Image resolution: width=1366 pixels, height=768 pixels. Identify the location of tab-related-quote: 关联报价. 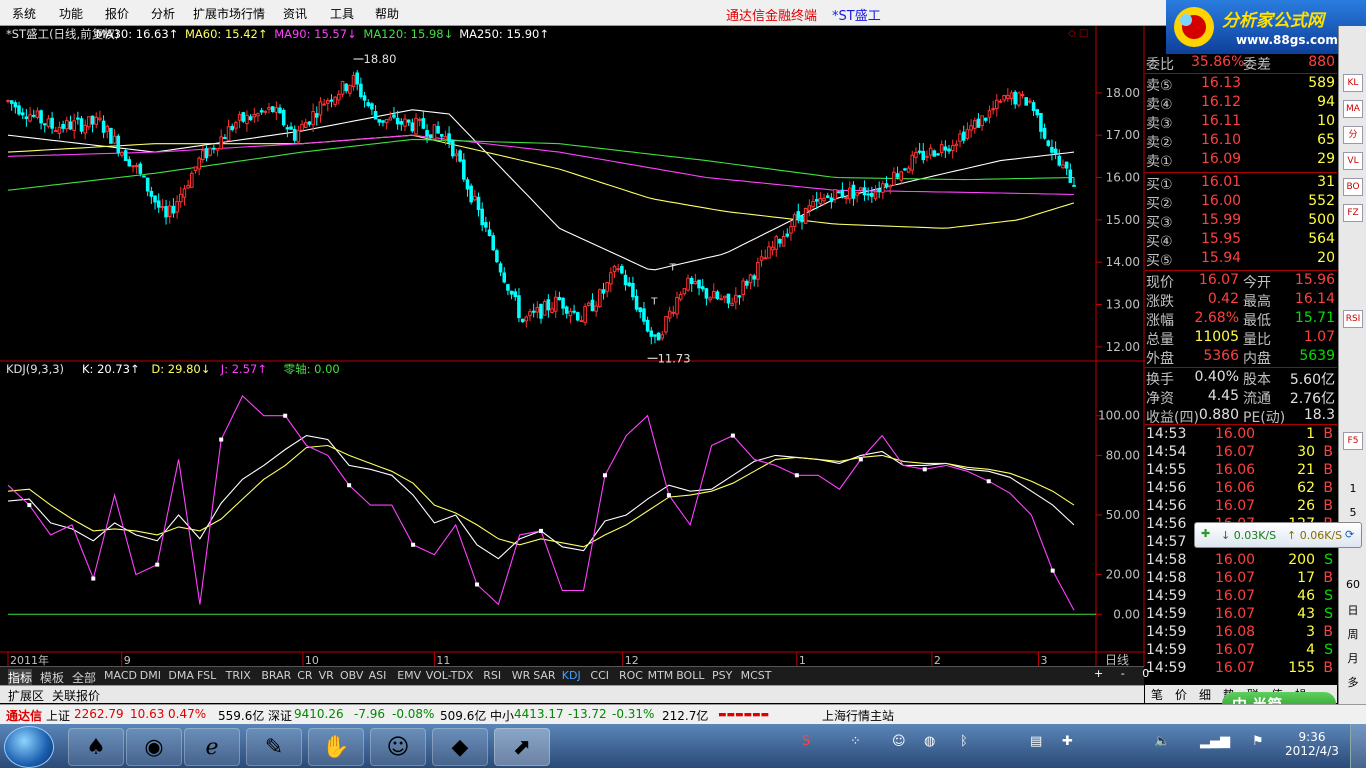
(76, 695).